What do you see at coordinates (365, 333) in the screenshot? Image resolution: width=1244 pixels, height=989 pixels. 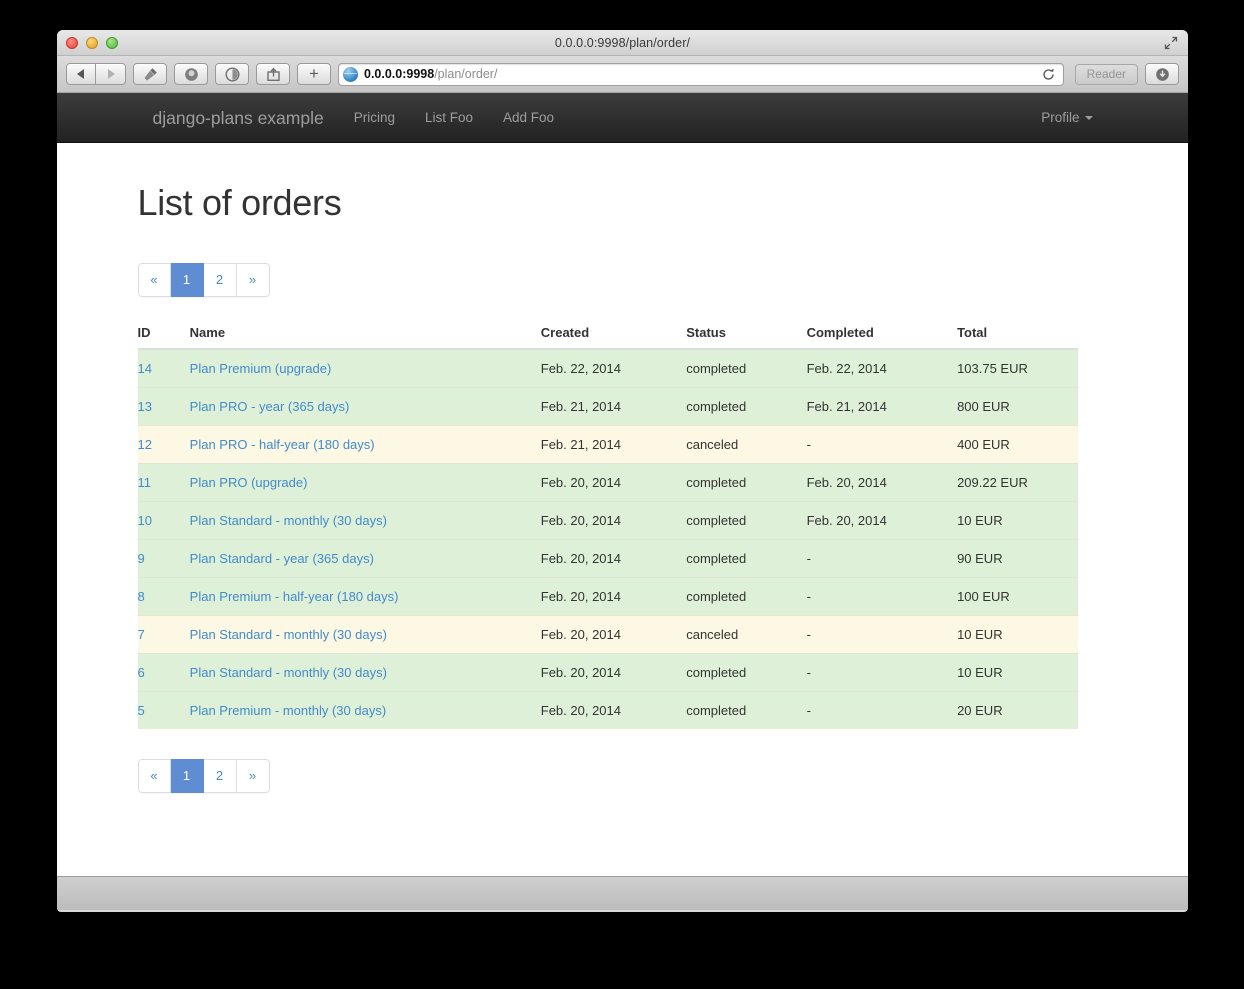 I see `column-header-name: Name` at bounding box center [365, 333].